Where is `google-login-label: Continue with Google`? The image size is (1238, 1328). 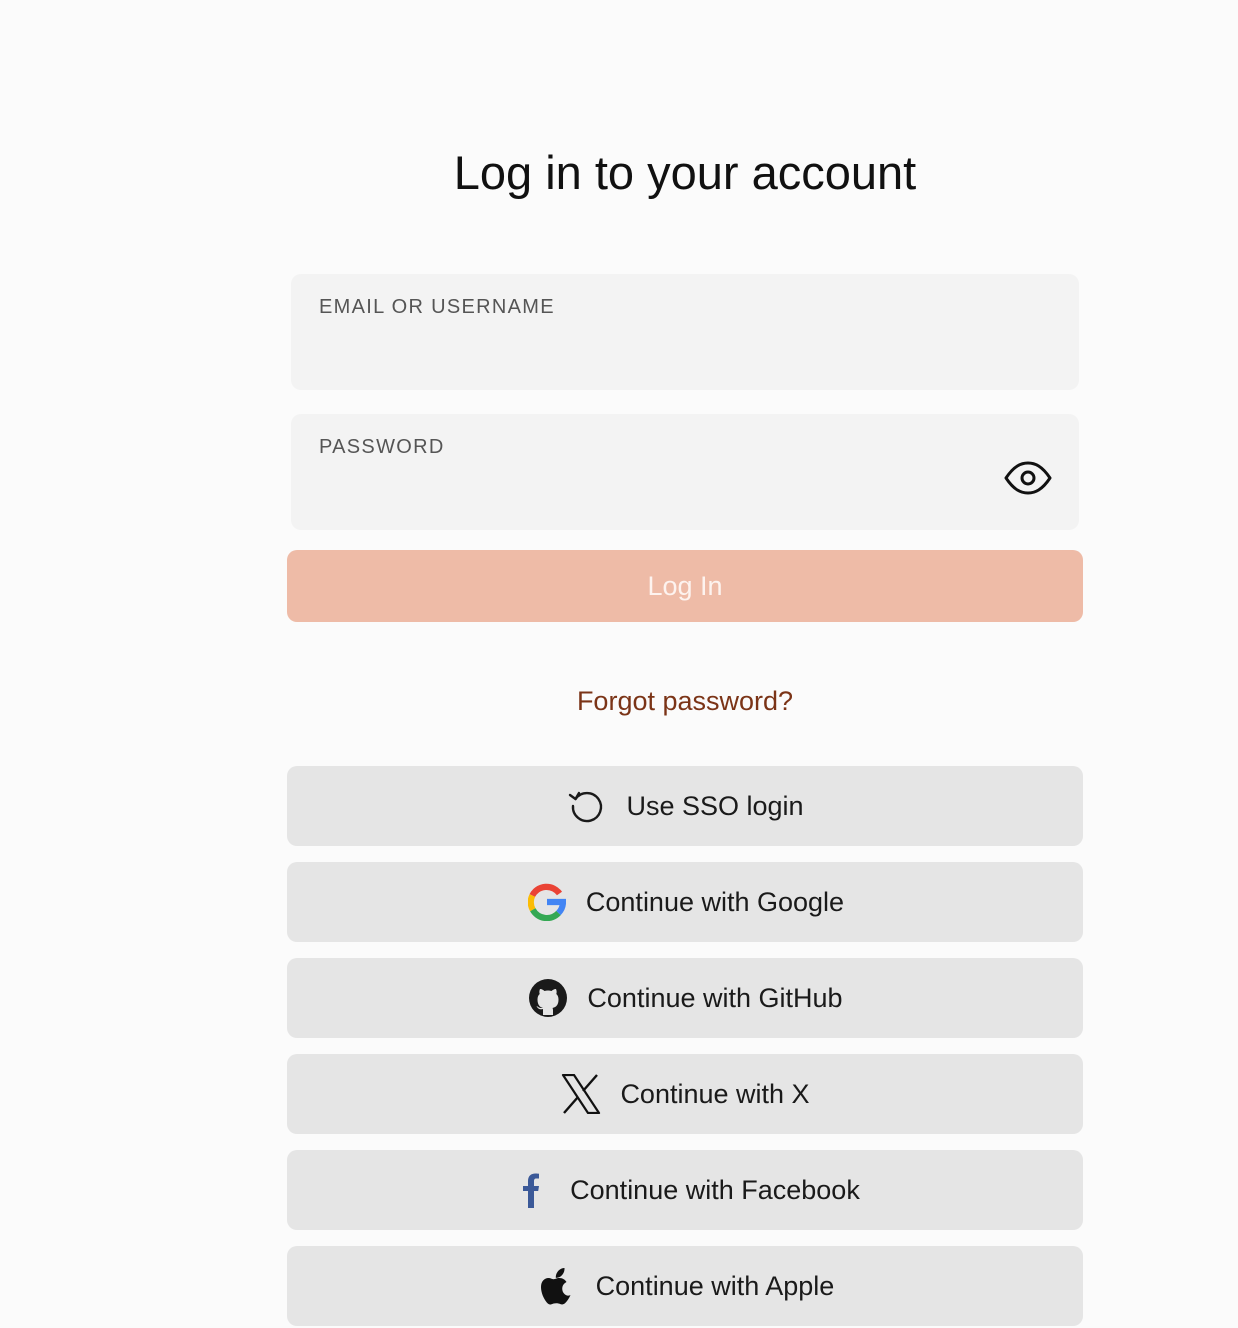
google-login-label: Continue with Google is located at coordinates (715, 901).